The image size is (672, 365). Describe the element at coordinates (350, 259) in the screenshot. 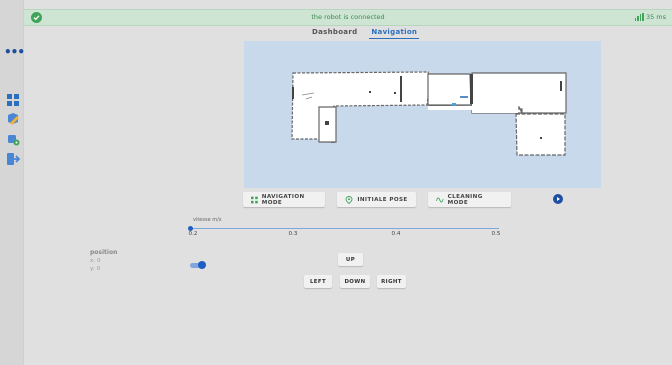

I see `up-button: UP` at that location.